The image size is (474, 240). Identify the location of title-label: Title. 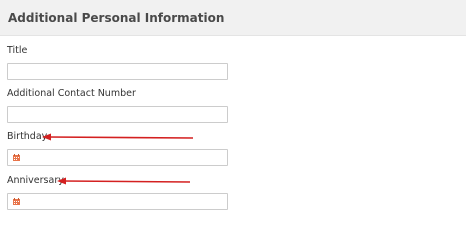
(17, 50).